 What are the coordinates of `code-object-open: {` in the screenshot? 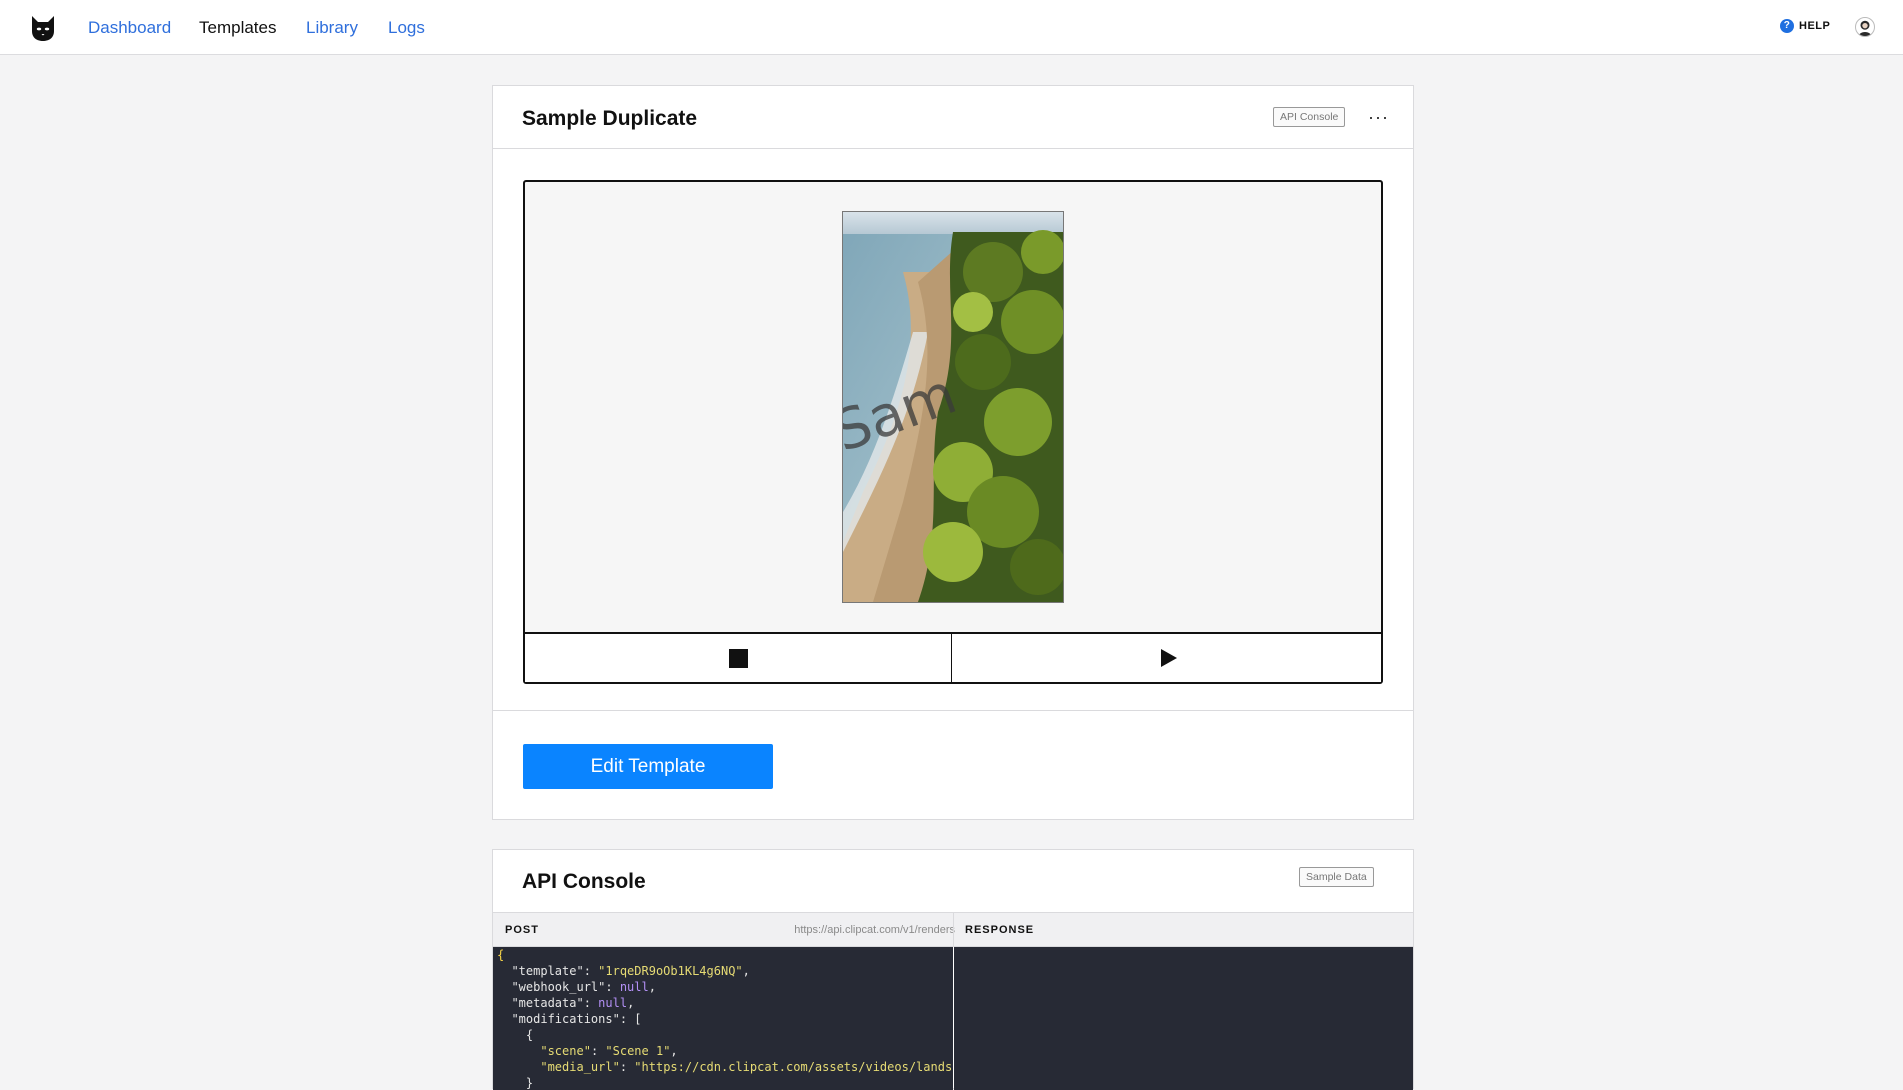 It's located at (529, 1035).